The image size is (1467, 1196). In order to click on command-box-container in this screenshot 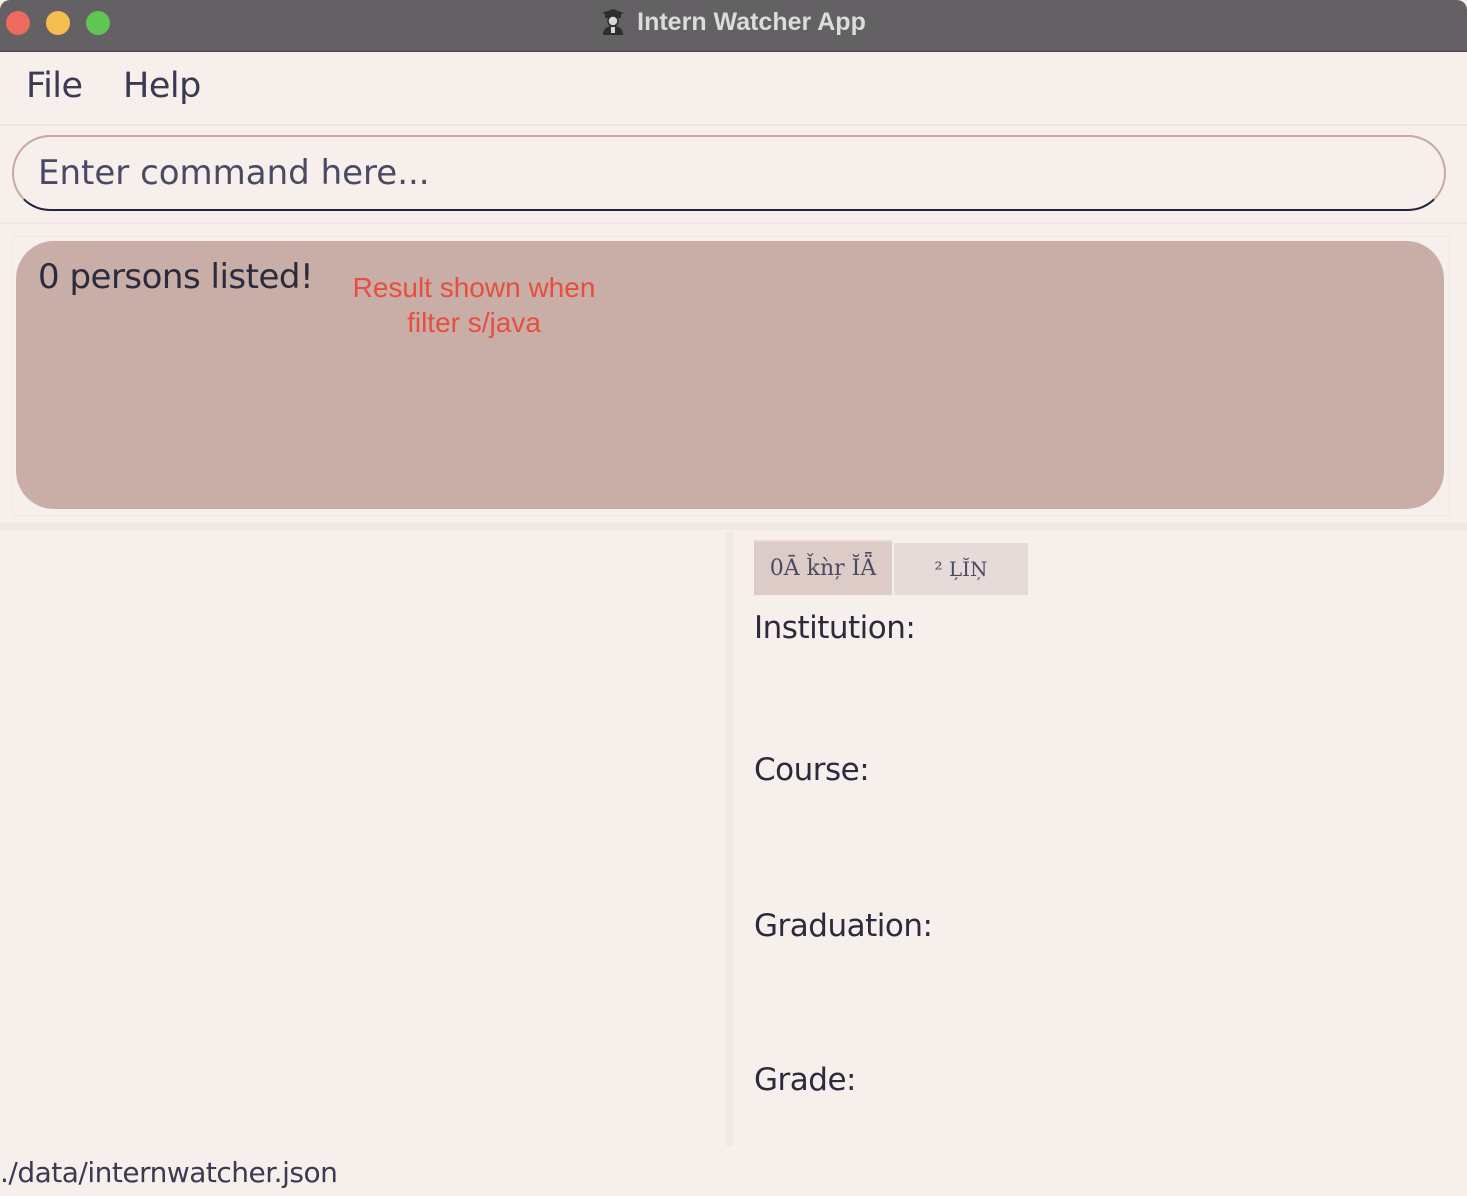, I will do `click(733, 175)`.